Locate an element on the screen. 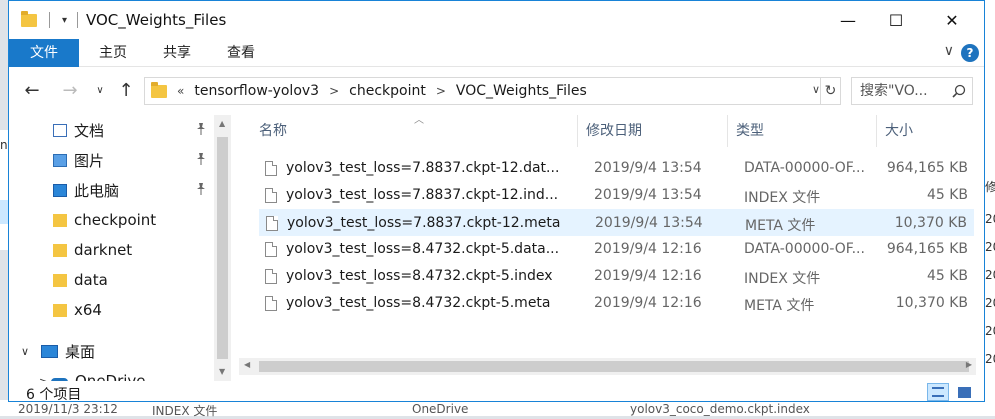  file-type: META 文件 is located at coordinates (780, 226).